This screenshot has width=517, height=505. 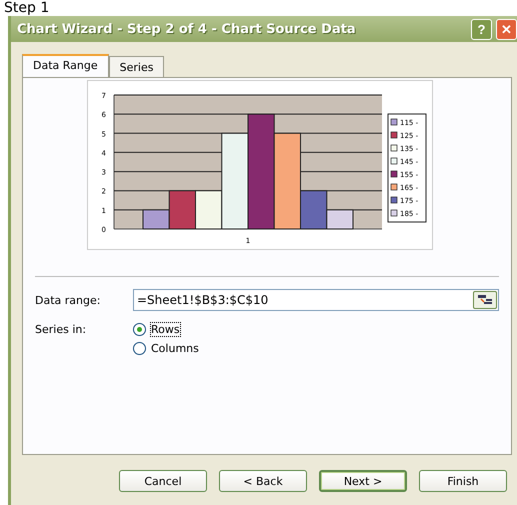 I want to click on collapse-dialog-icon, so click(x=485, y=300).